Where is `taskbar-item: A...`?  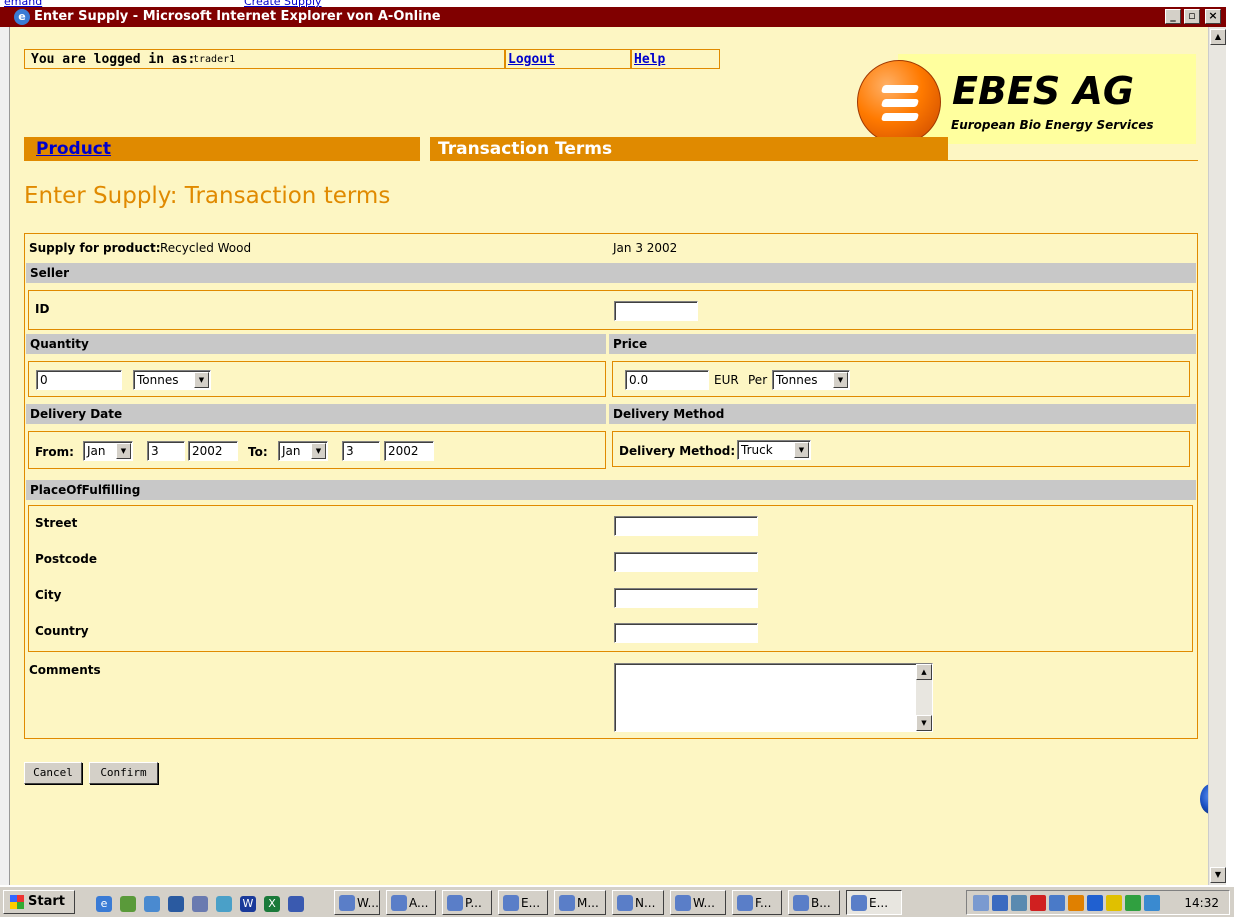
taskbar-item: A... is located at coordinates (411, 902).